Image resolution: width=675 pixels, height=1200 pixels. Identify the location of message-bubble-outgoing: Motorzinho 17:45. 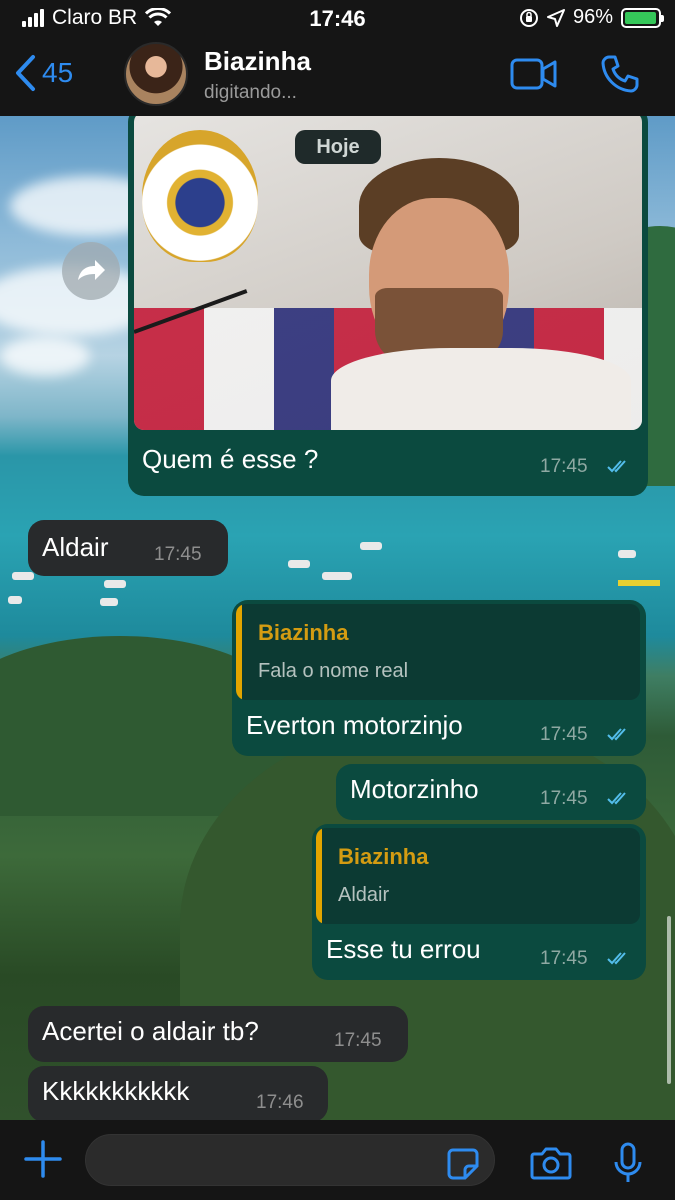
(491, 792).